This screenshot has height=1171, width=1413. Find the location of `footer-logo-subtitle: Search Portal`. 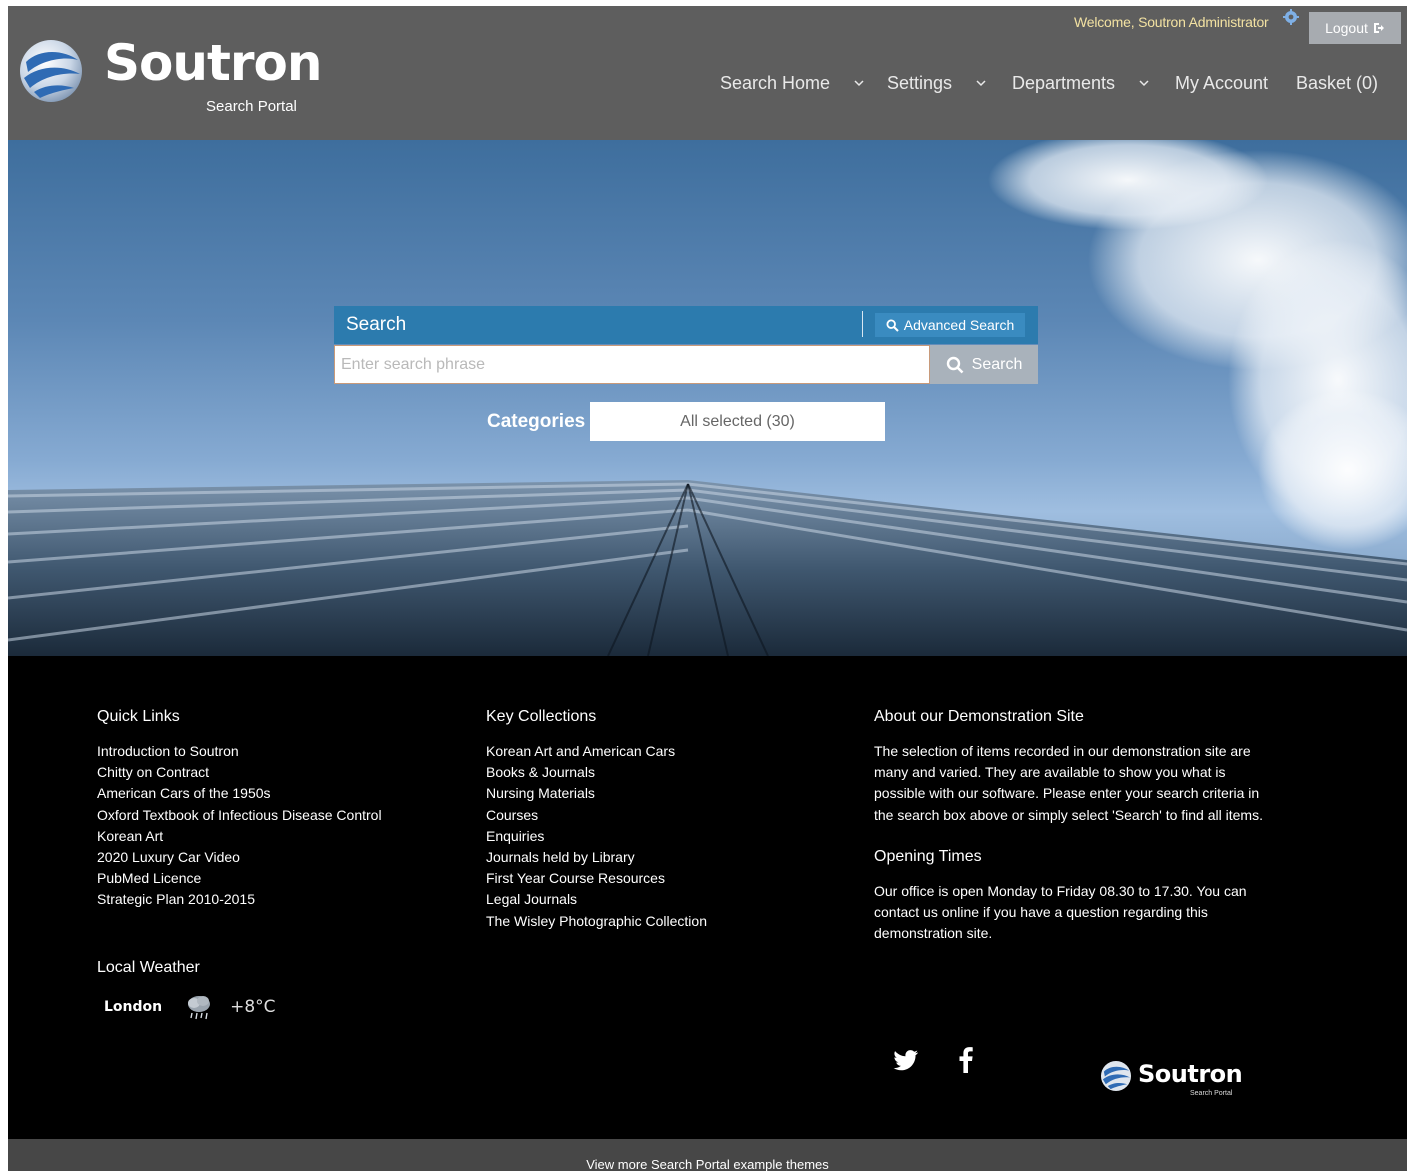

footer-logo-subtitle: Search Portal is located at coordinates (1211, 1093).